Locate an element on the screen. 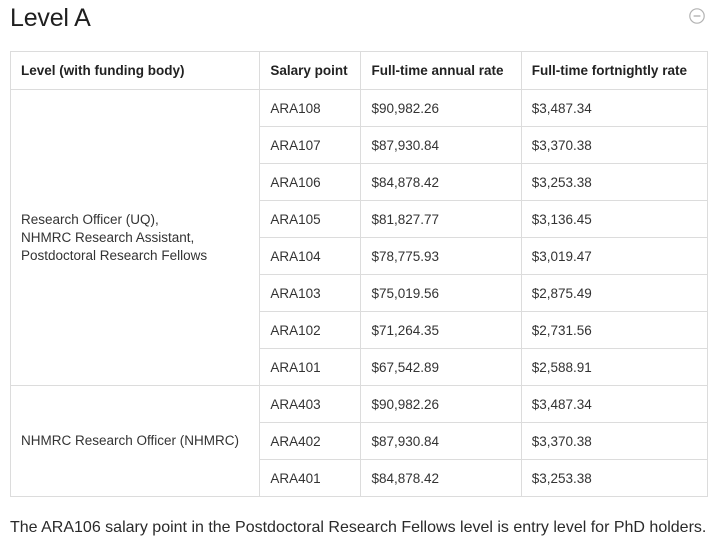 Image resolution: width=714 pixels, height=550 pixels. salary-point-cell: ARA103 is located at coordinates (310, 293).